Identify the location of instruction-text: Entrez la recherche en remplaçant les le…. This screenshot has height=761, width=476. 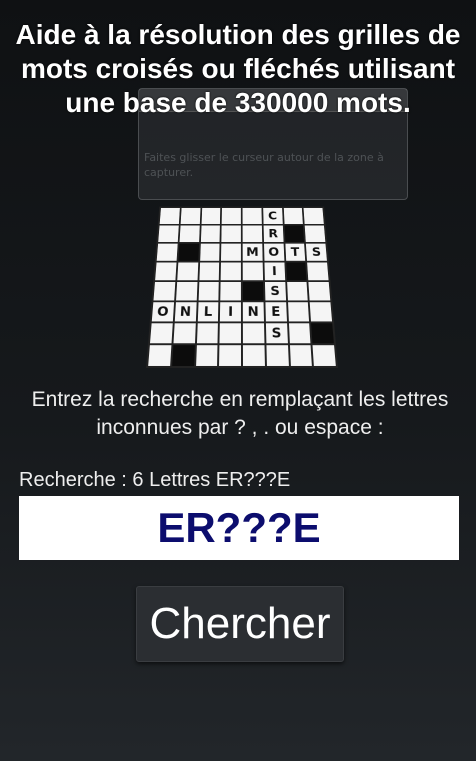
(240, 413).